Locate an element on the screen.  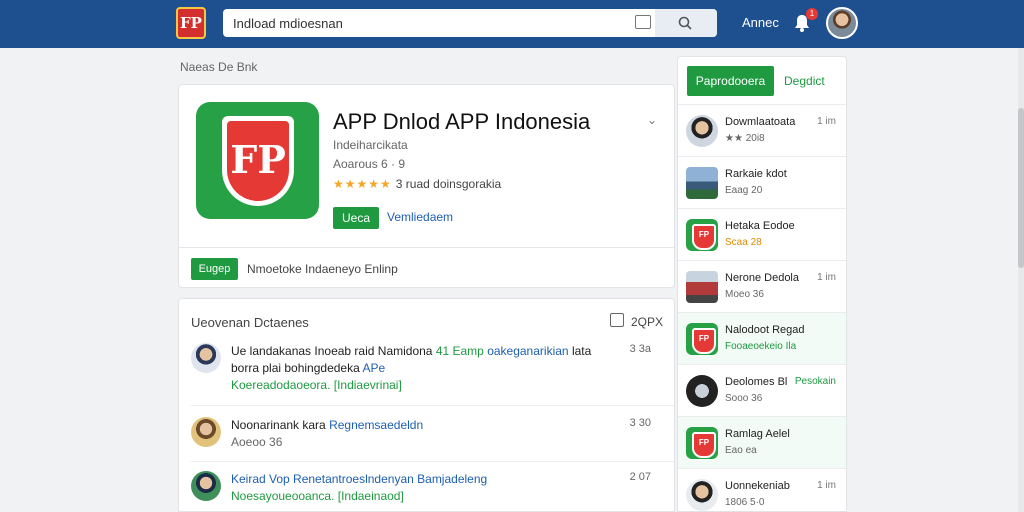
review-tag: 41 Eamp is located at coordinates (459, 351).